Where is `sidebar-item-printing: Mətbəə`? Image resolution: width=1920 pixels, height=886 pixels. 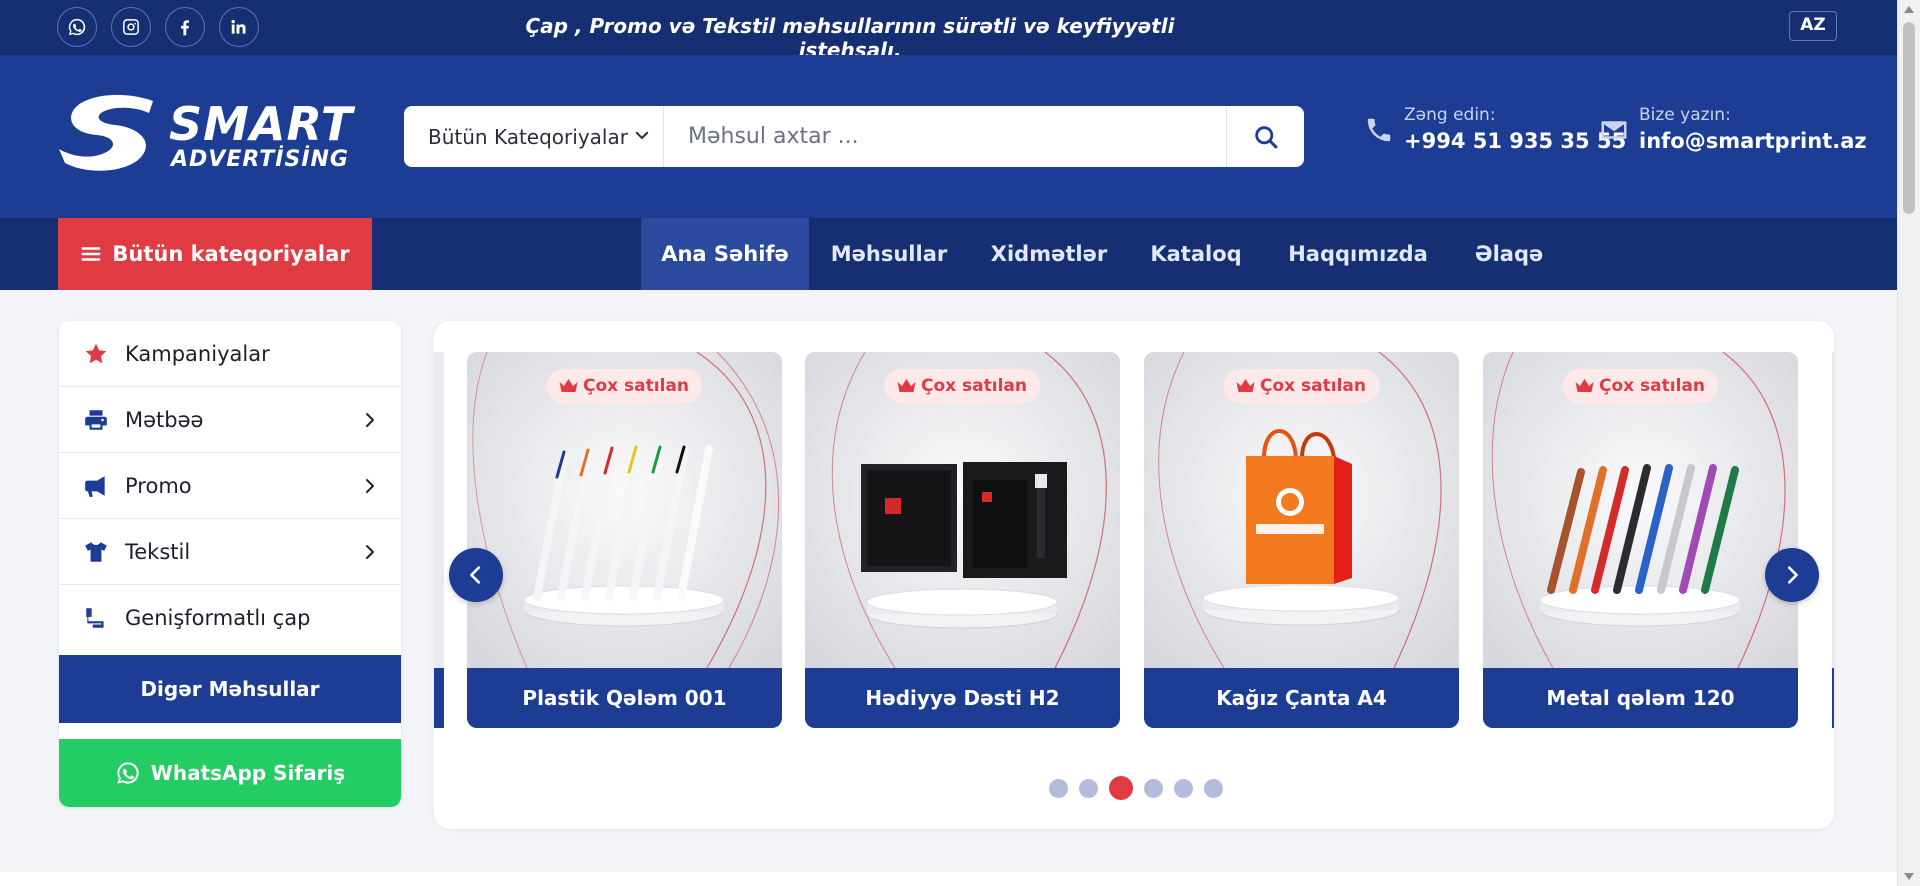 sidebar-item-printing: Mətbəə is located at coordinates (230, 420).